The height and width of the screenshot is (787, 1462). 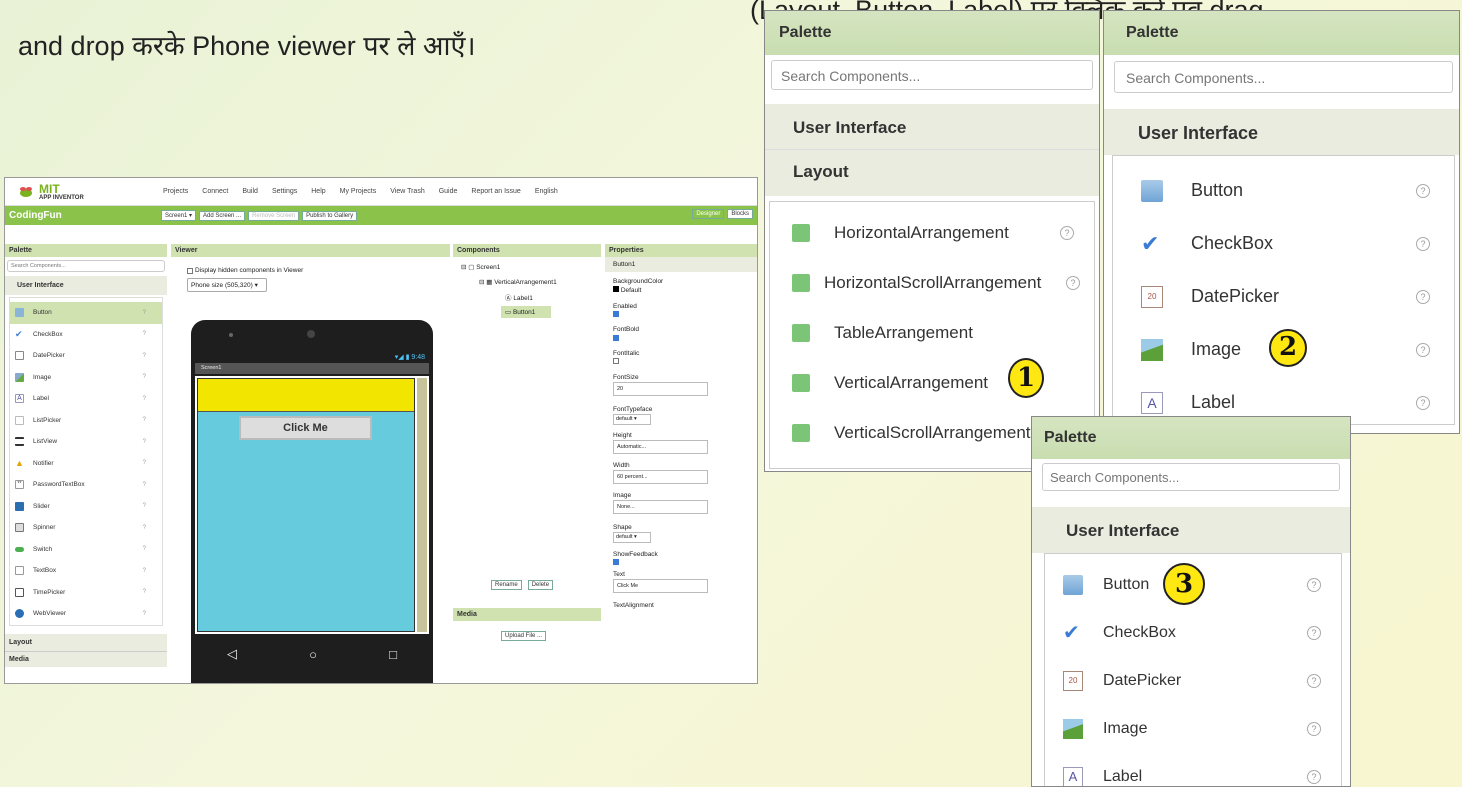 I want to click on palette-item-textbox: TextBox?, so click(x=86, y=571).